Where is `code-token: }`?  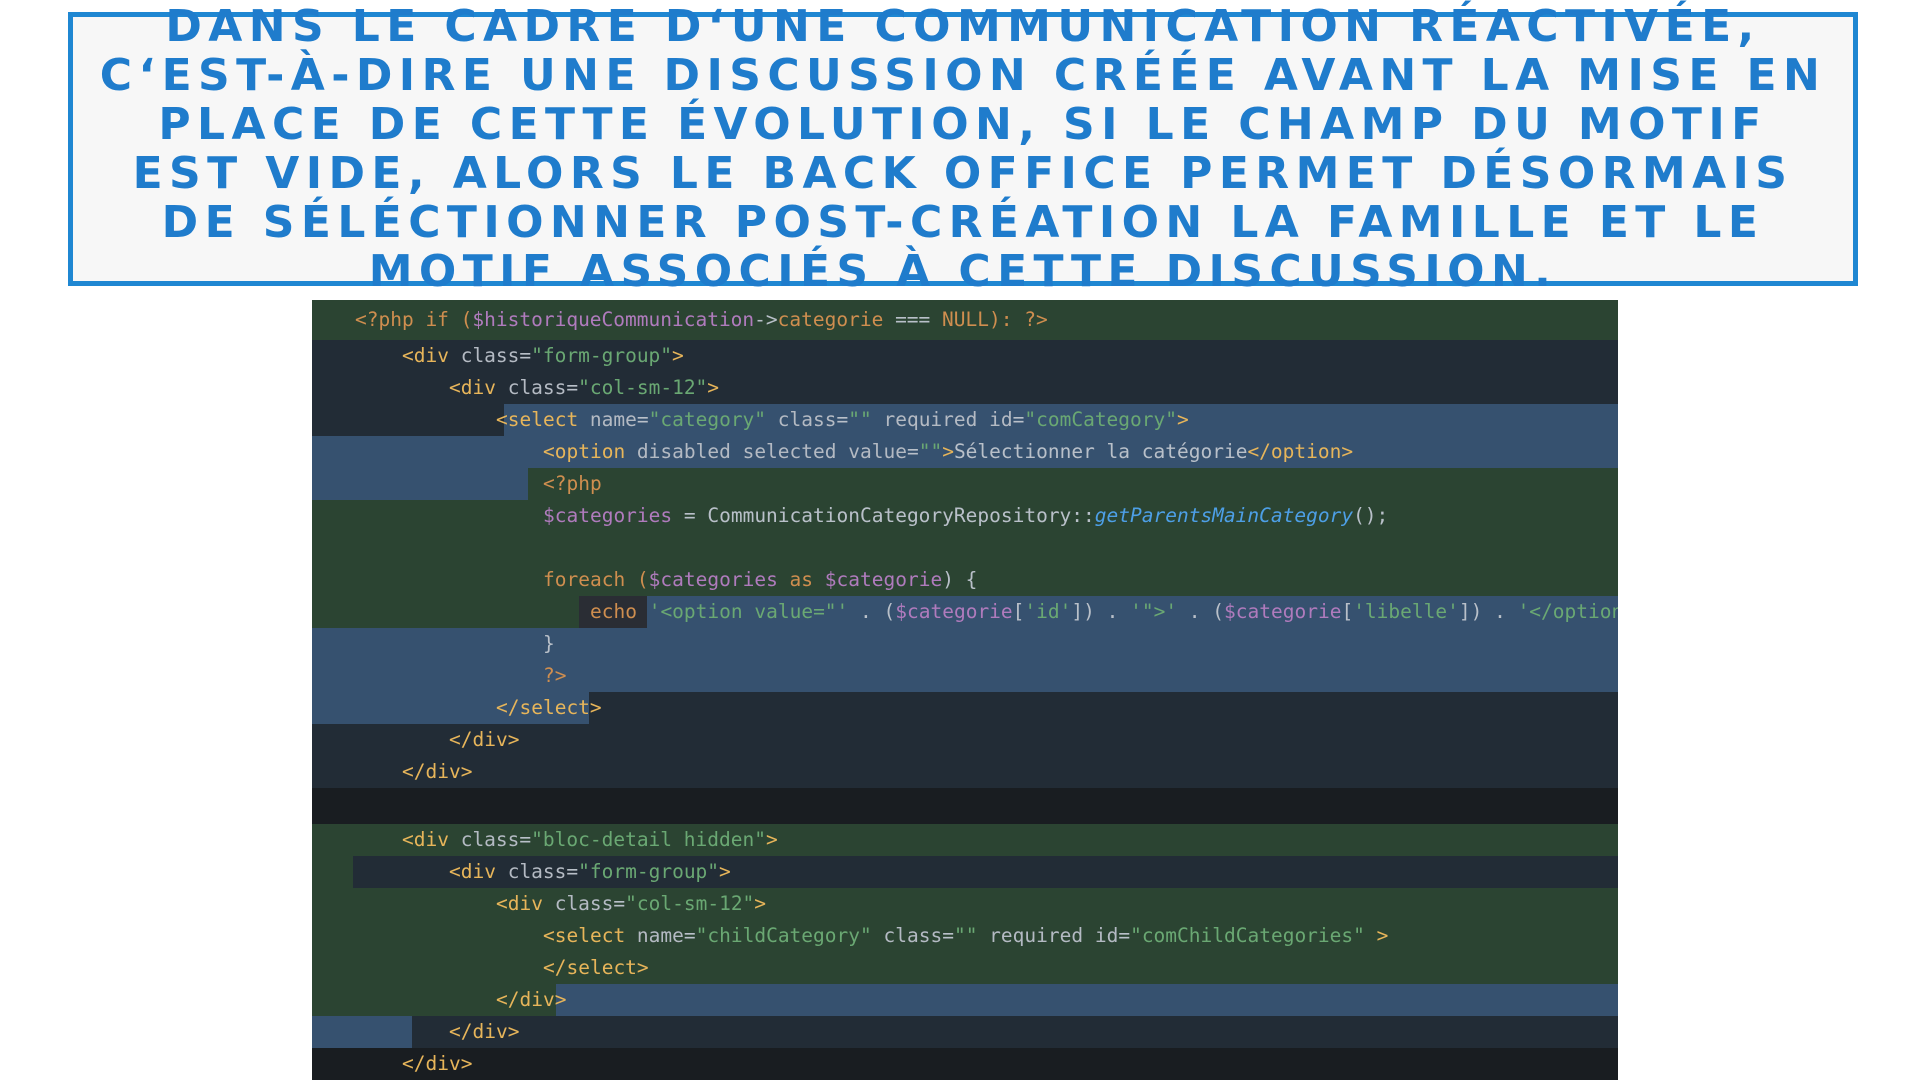 code-token: } is located at coordinates (549, 643).